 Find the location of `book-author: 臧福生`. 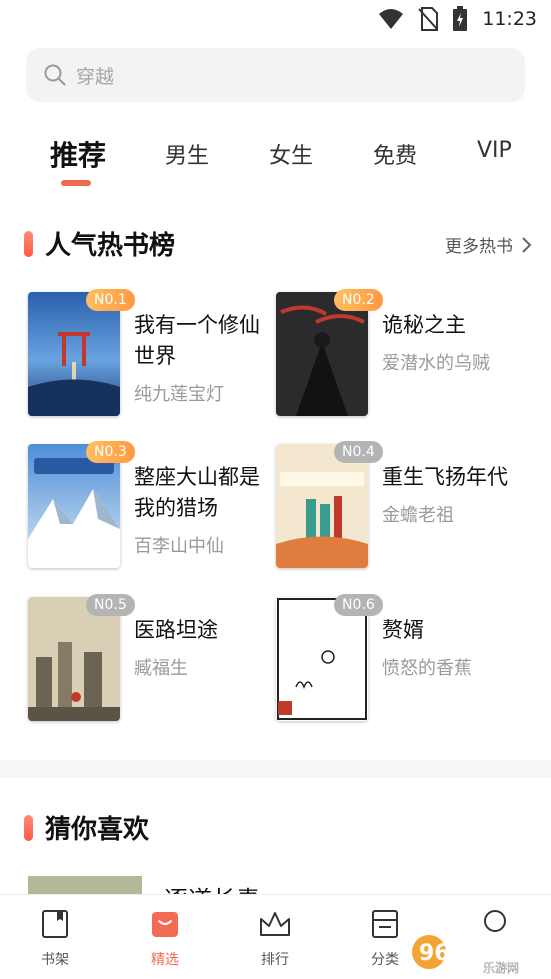

book-author: 臧福生 is located at coordinates (161, 668).